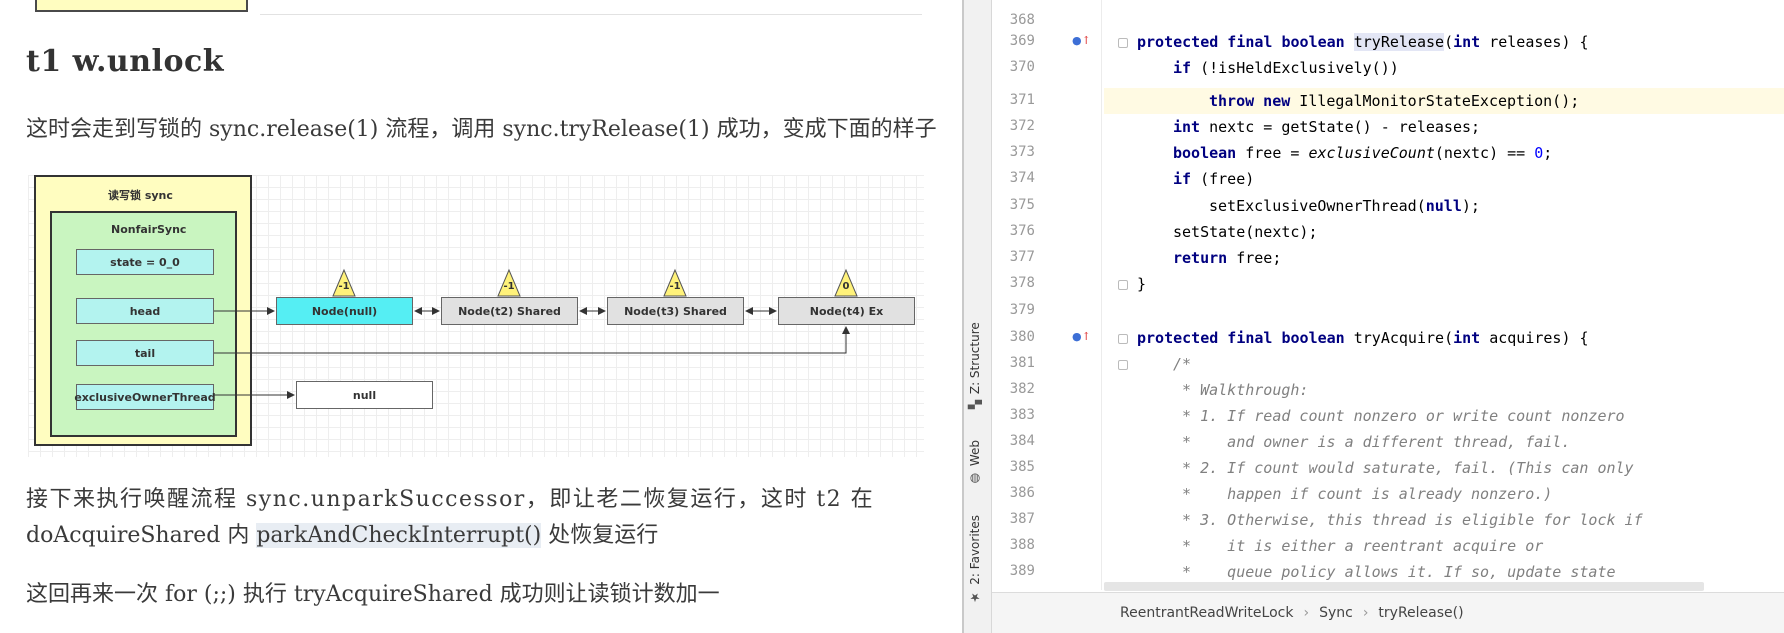 This screenshot has height=633, width=1784. Describe the element at coordinates (1404, 586) in the screenshot. I see `horizontal-scrollbar` at that location.